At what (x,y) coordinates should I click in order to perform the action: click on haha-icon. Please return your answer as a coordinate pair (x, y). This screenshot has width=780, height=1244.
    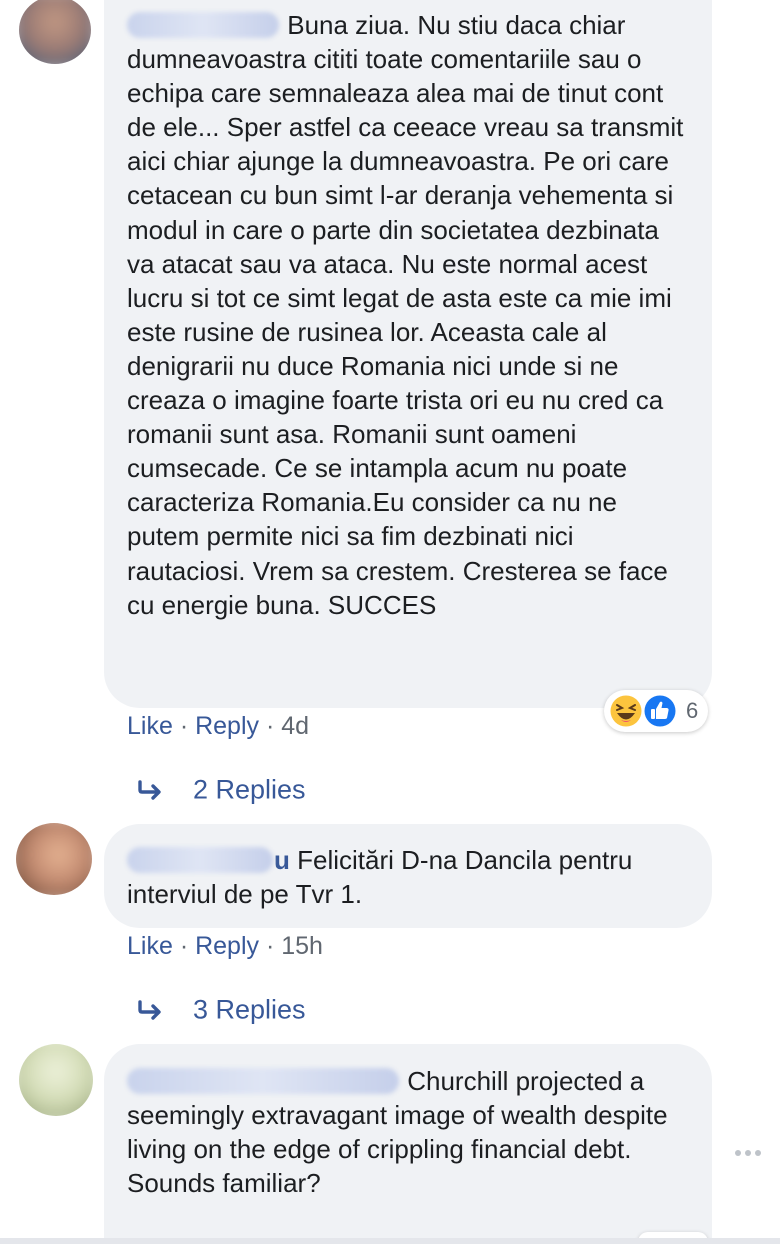
    Looking at the image, I should click on (626, 711).